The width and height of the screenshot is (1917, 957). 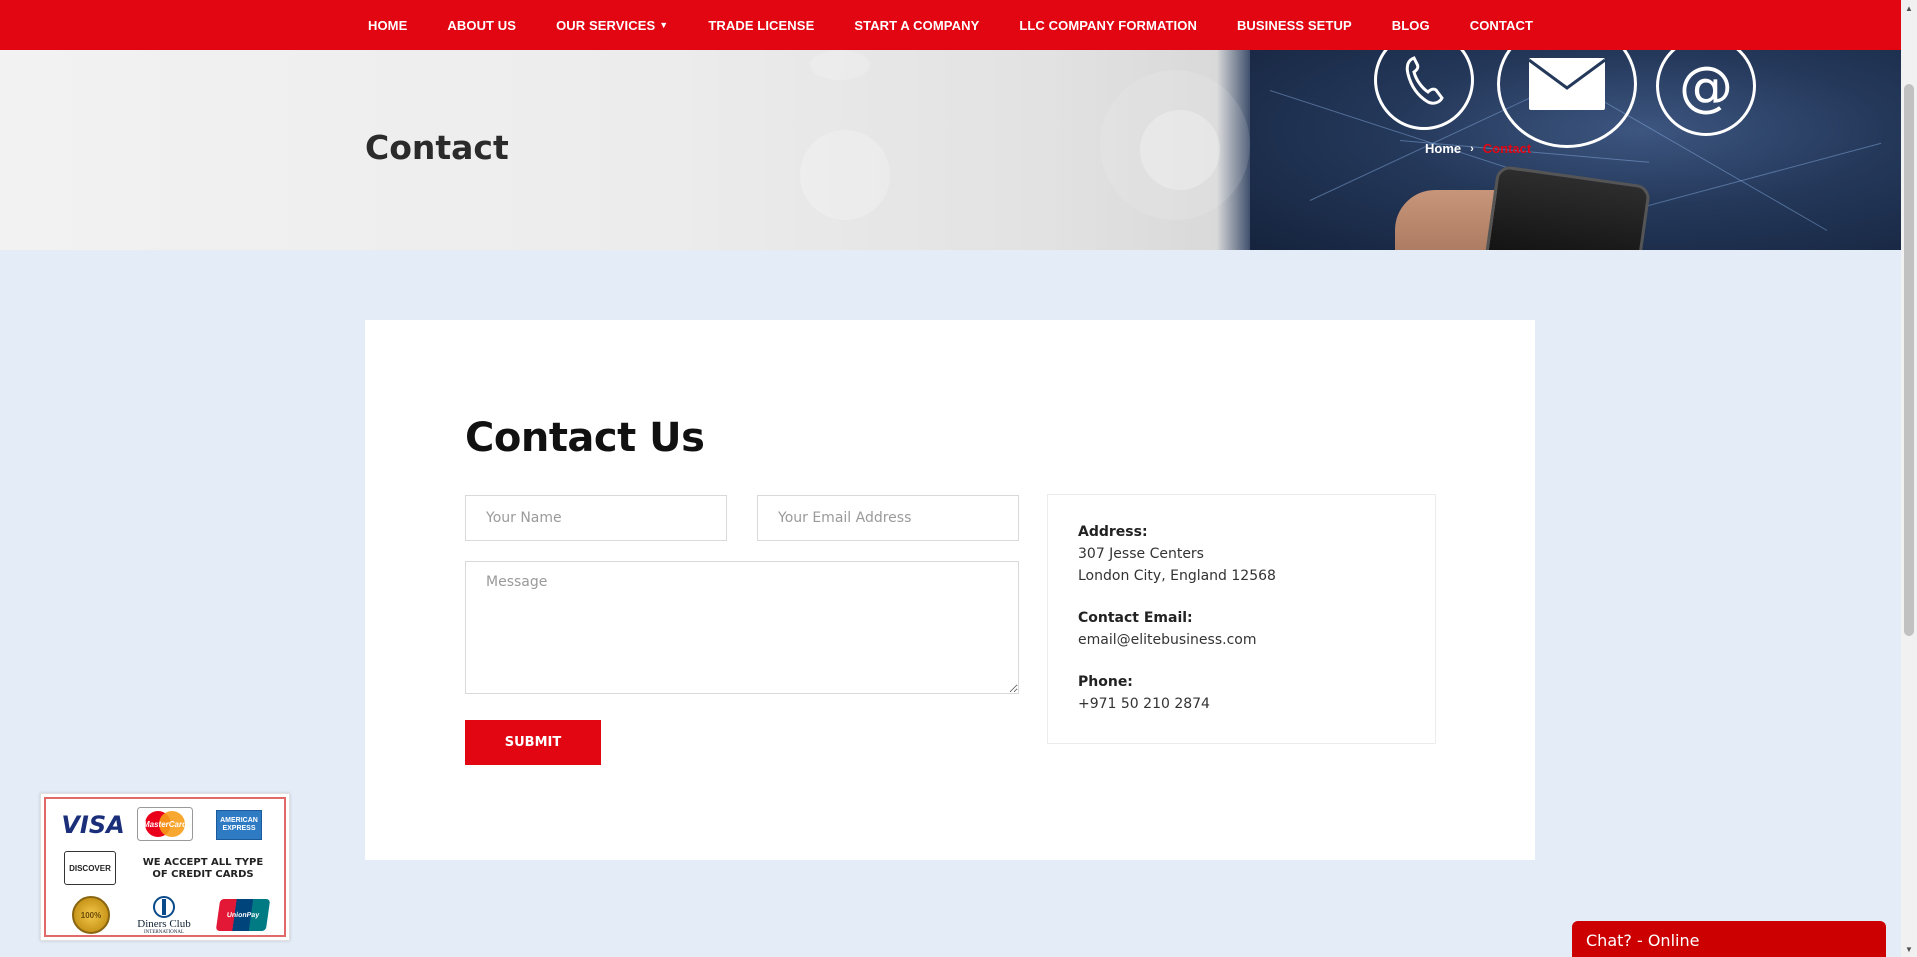 I want to click on discover-logo: DISCOVER, so click(x=90, y=868).